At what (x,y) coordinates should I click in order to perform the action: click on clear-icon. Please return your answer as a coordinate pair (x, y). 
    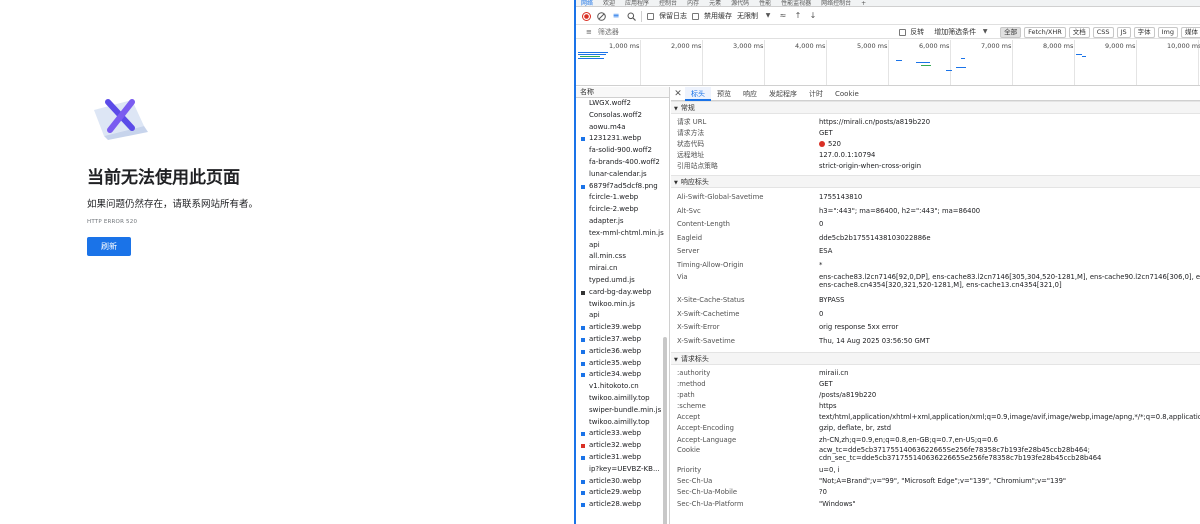
    Looking at the image, I should click on (601, 16).